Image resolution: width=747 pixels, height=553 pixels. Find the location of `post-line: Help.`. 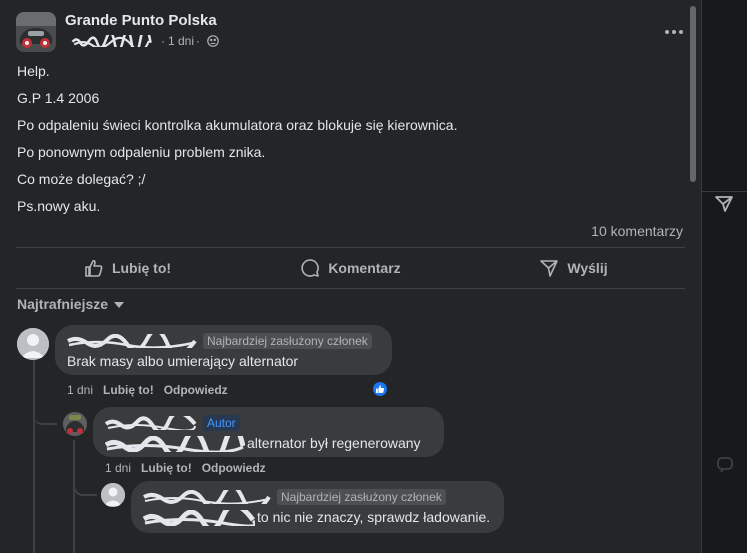

post-line: Help. is located at coordinates (33, 71).